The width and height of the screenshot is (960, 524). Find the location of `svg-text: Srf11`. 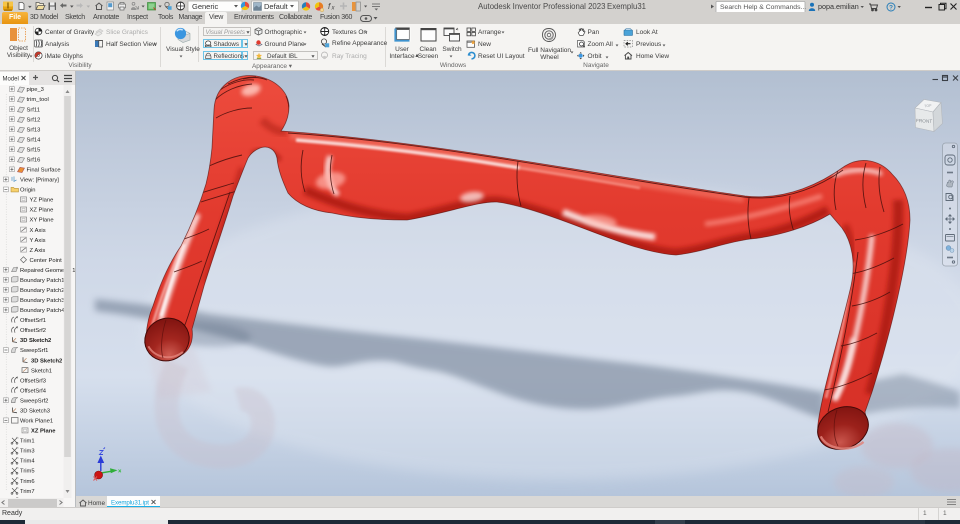

svg-text: Srf11 is located at coordinates (33, 110).